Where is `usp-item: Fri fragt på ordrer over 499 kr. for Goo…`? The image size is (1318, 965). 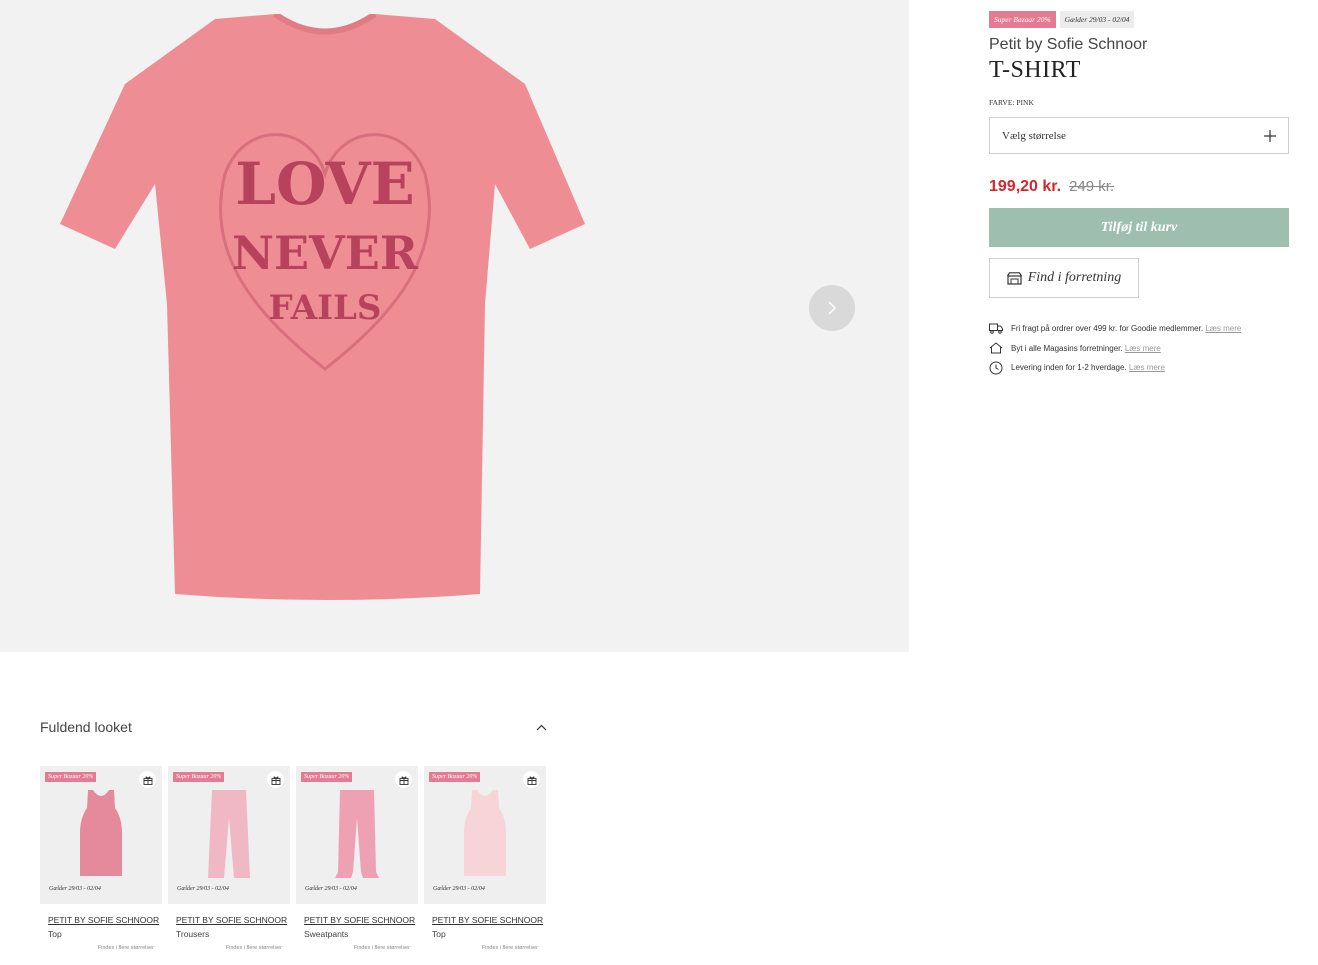
usp-item: Fri fragt på ordrer over 499 kr. for Goo… is located at coordinates (1139, 329).